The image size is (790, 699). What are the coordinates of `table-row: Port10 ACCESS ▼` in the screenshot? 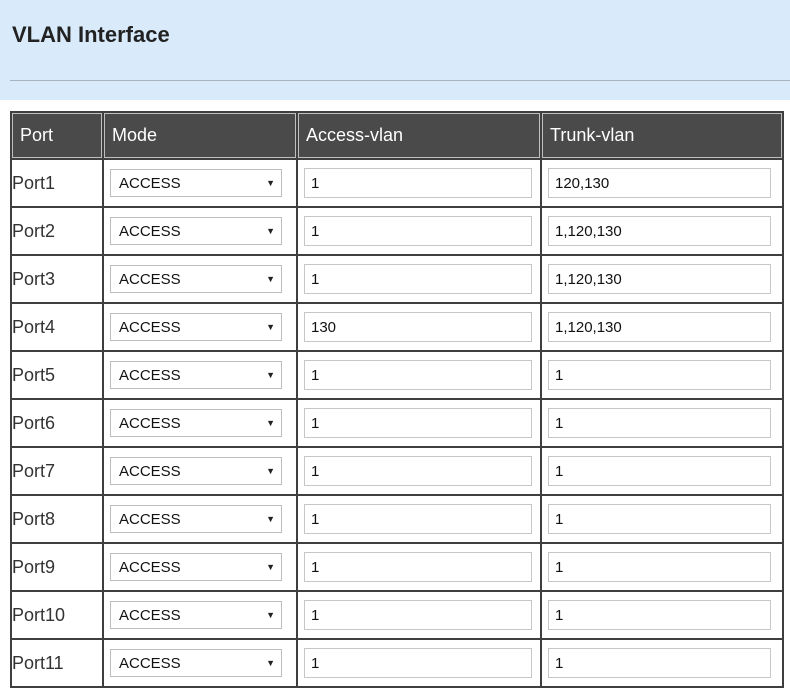 It's located at (397, 615).